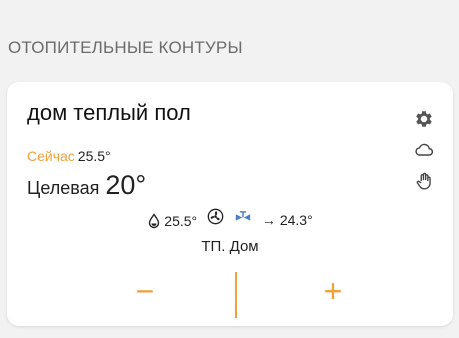 Image resolution: width=459 pixels, height=338 pixels. Describe the element at coordinates (109, 112) in the screenshot. I see `circuit-title: дом теплый пол` at that location.